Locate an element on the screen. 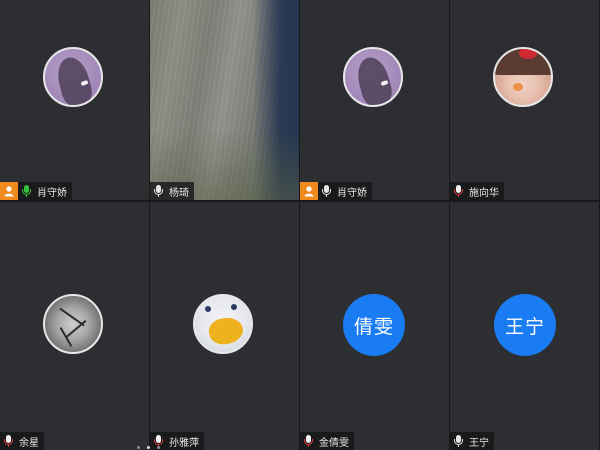  page-indicator is located at coordinates (148, 447).